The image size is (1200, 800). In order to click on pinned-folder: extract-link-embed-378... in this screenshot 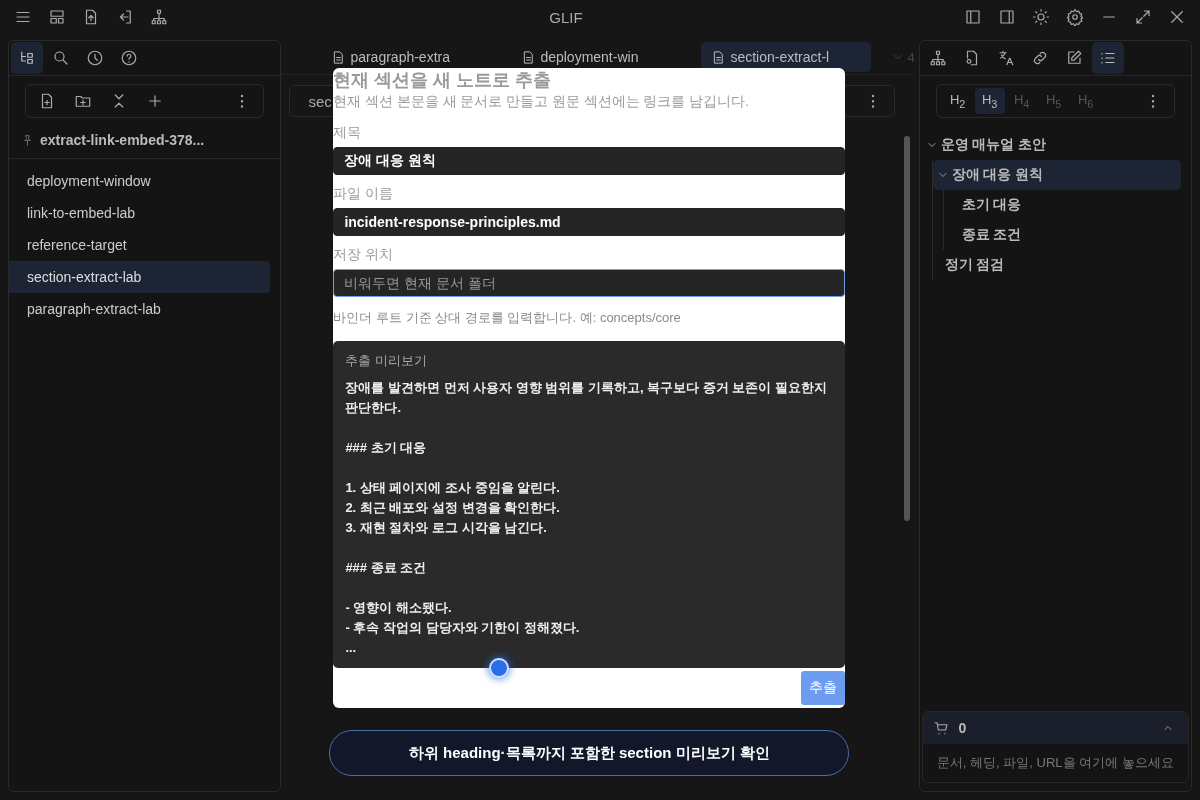, I will do `click(122, 140)`.